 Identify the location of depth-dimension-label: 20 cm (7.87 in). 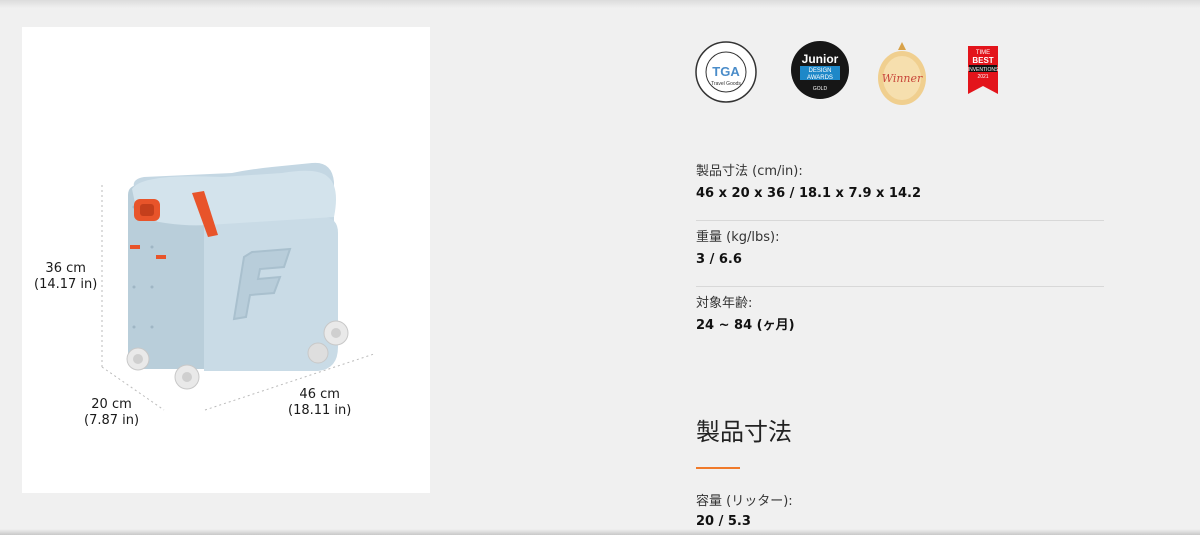
(111, 413).